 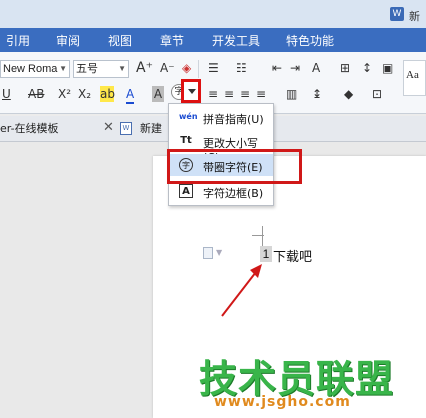 What do you see at coordinates (239, 294) in the screenshot?
I see `arrow-shaft` at bounding box center [239, 294].